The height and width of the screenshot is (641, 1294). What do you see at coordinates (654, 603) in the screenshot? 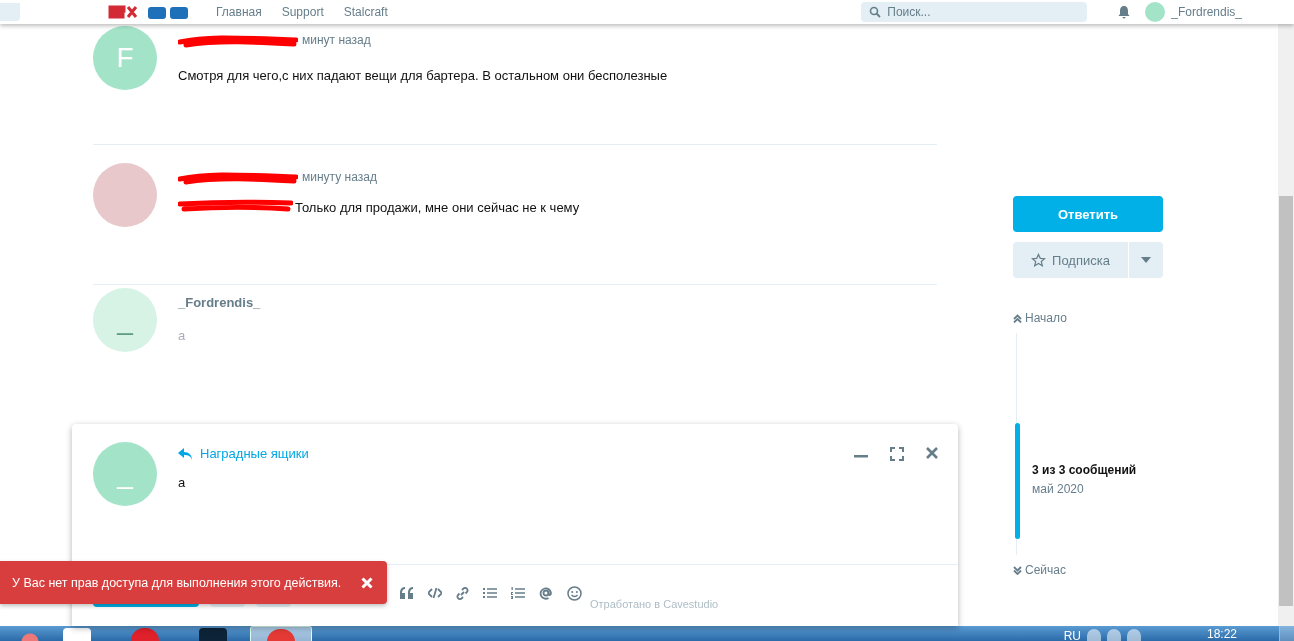
I see `footer-note: Отработано в Cavestudio` at bounding box center [654, 603].